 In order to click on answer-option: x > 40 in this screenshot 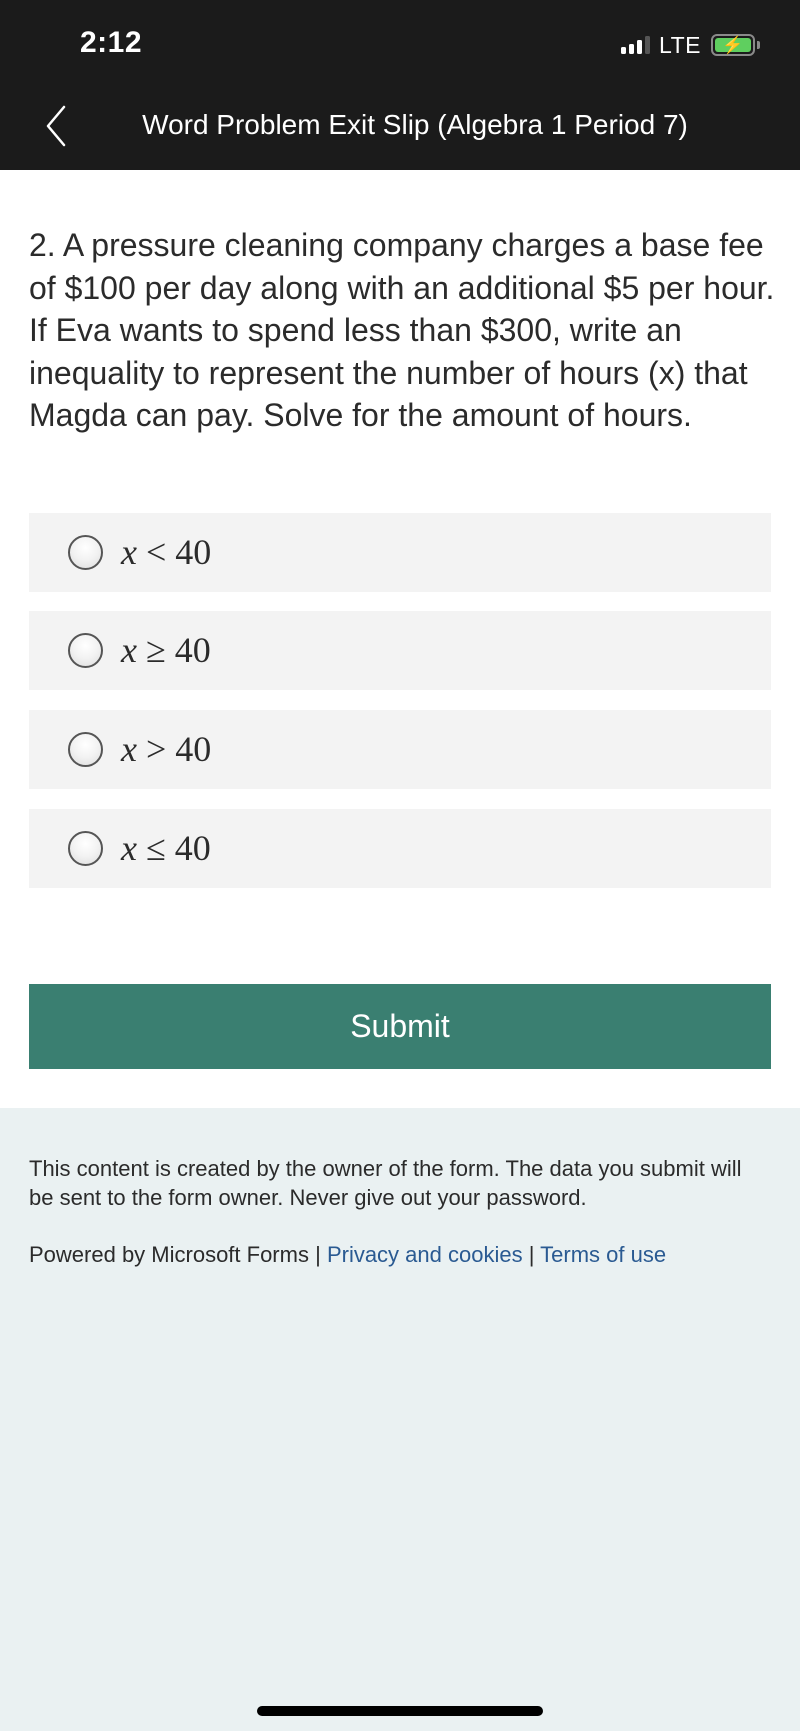, I will do `click(400, 749)`.